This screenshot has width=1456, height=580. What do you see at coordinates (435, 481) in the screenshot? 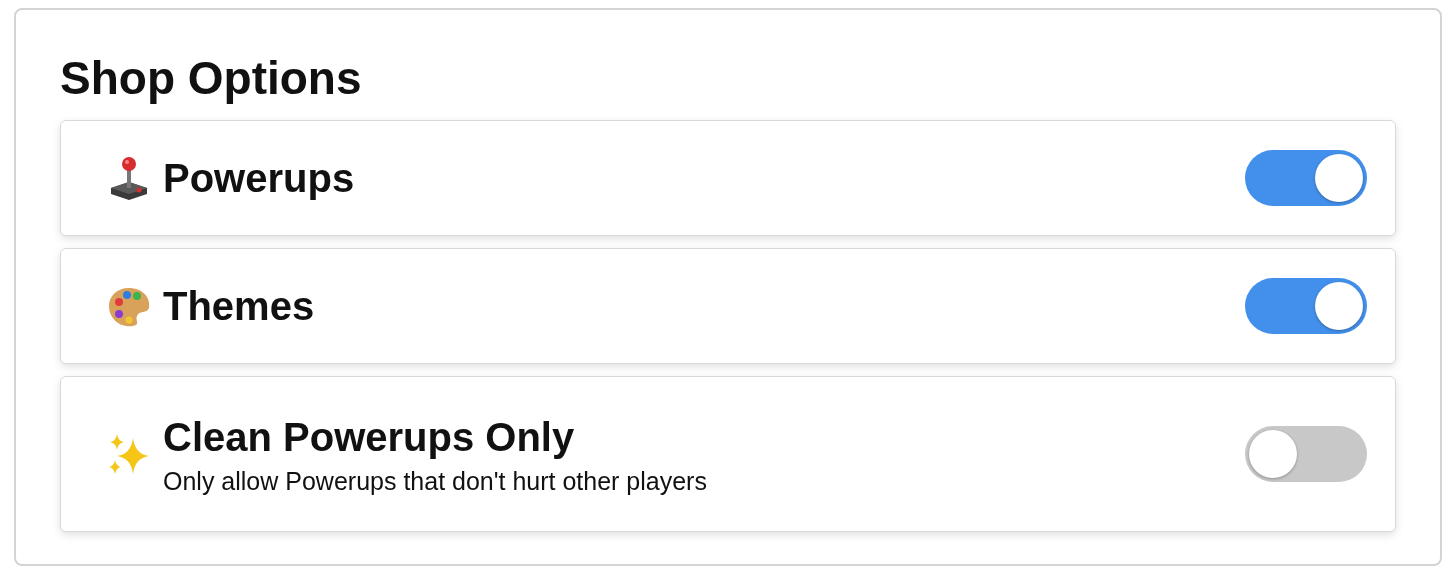
I see `option-description: Only allow Powerups that don't hurt other players` at bounding box center [435, 481].